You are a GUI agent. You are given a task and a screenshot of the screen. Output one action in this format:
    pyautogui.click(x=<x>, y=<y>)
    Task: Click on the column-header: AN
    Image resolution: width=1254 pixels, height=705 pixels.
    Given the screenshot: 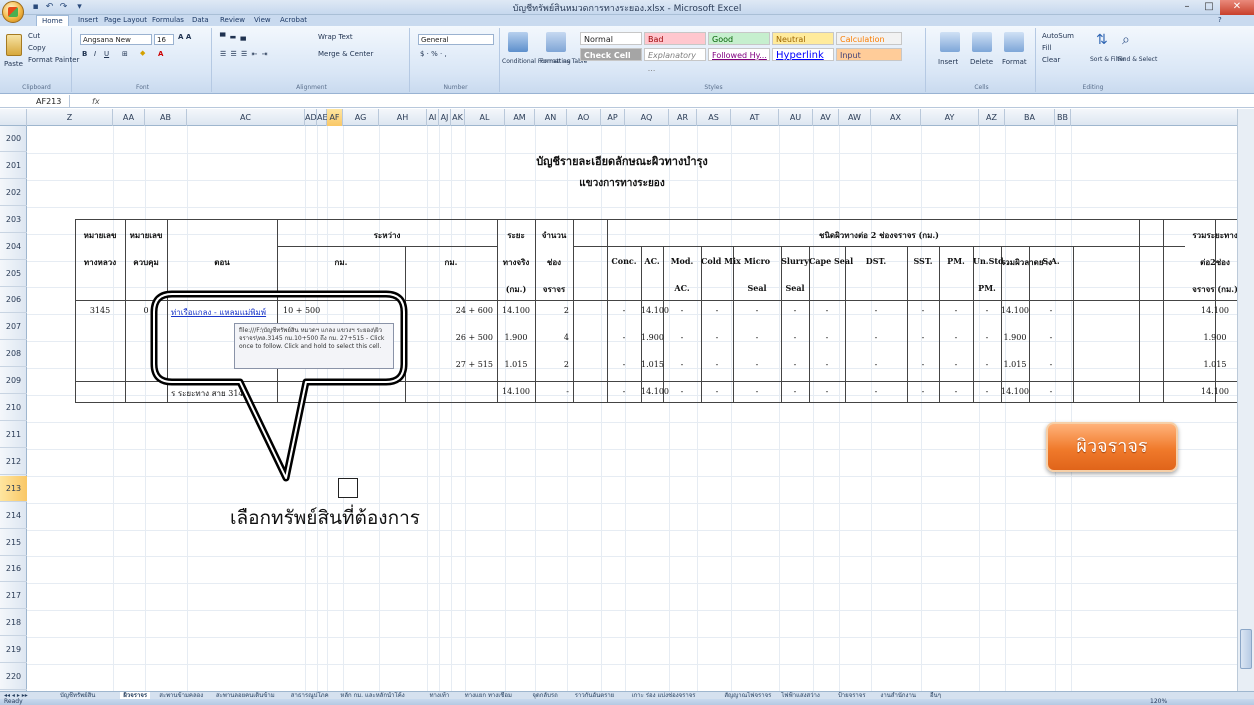 What is the action you would take?
    pyautogui.click(x=551, y=117)
    